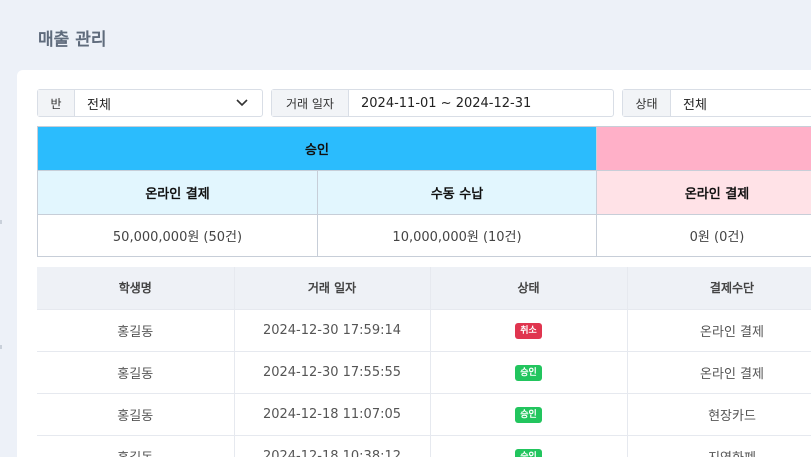 Image resolution: width=811 pixels, height=457 pixels. I want to click on table-row: 홍길동 2024-12-18 11:07:05 승인 현장카드, so click(424, 413).